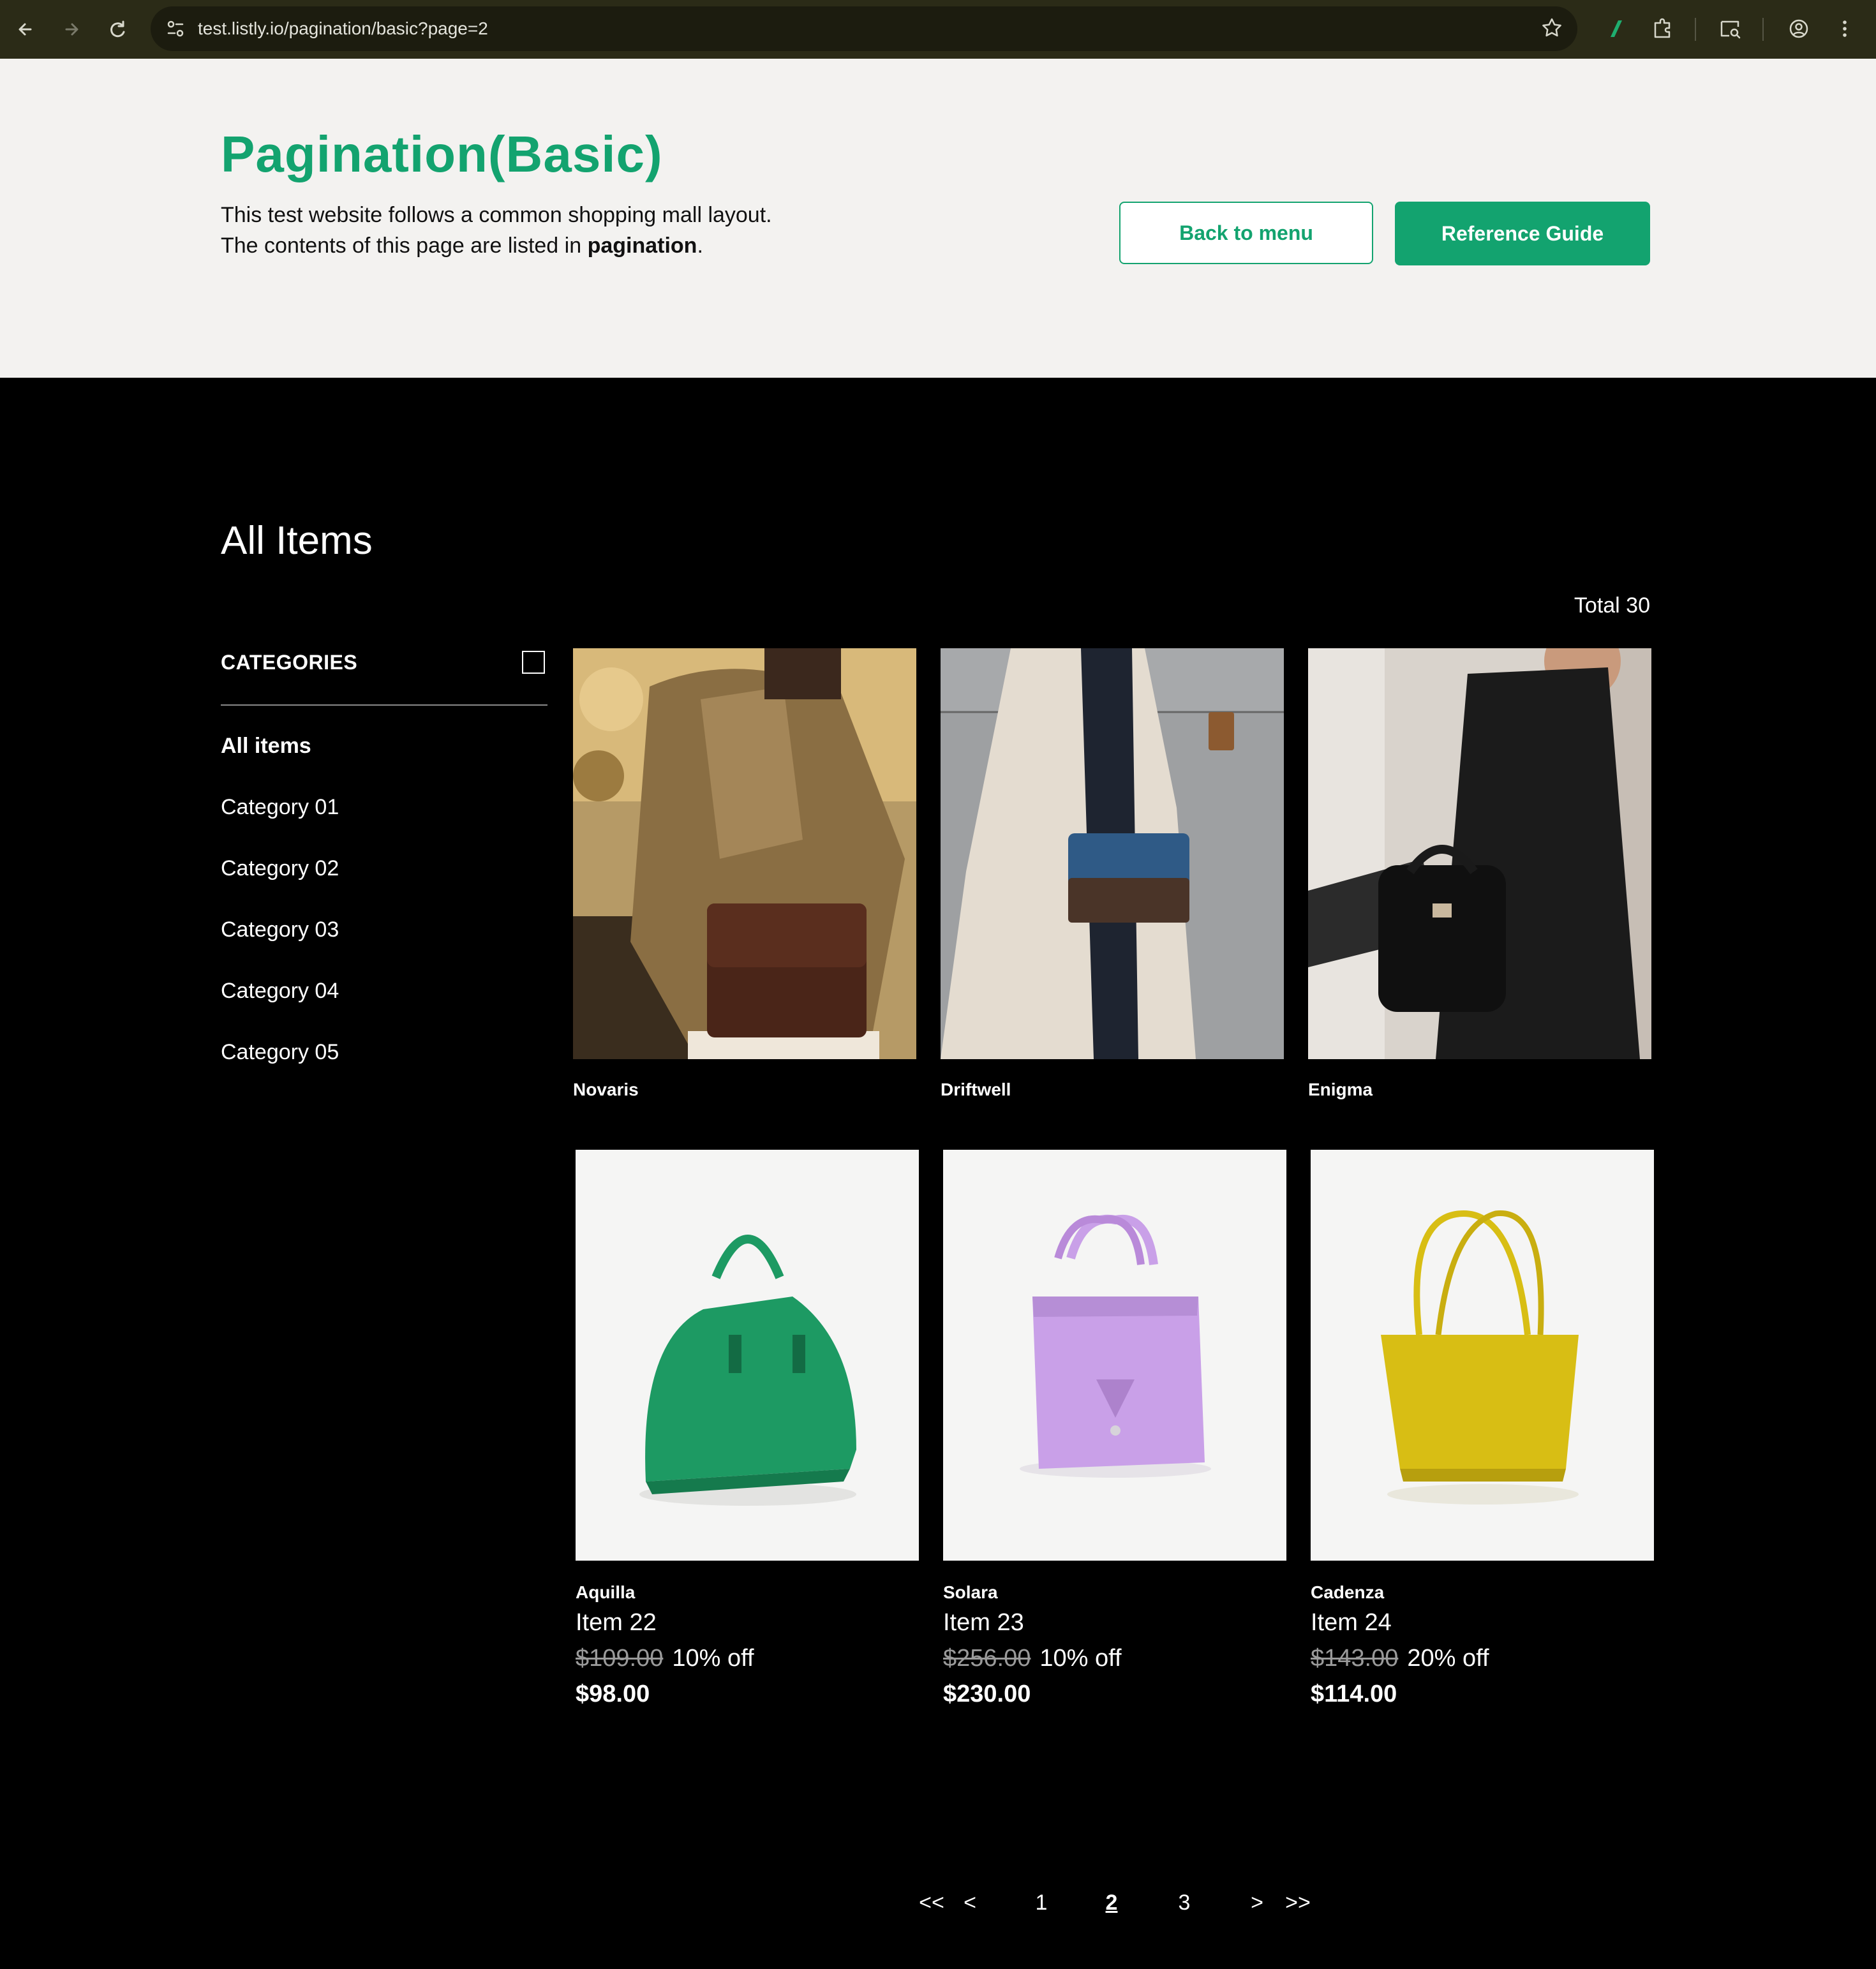 The width and height of the screenshot is (1876, 1969). I want to click on category-item-all: All items, so click(266, 746).